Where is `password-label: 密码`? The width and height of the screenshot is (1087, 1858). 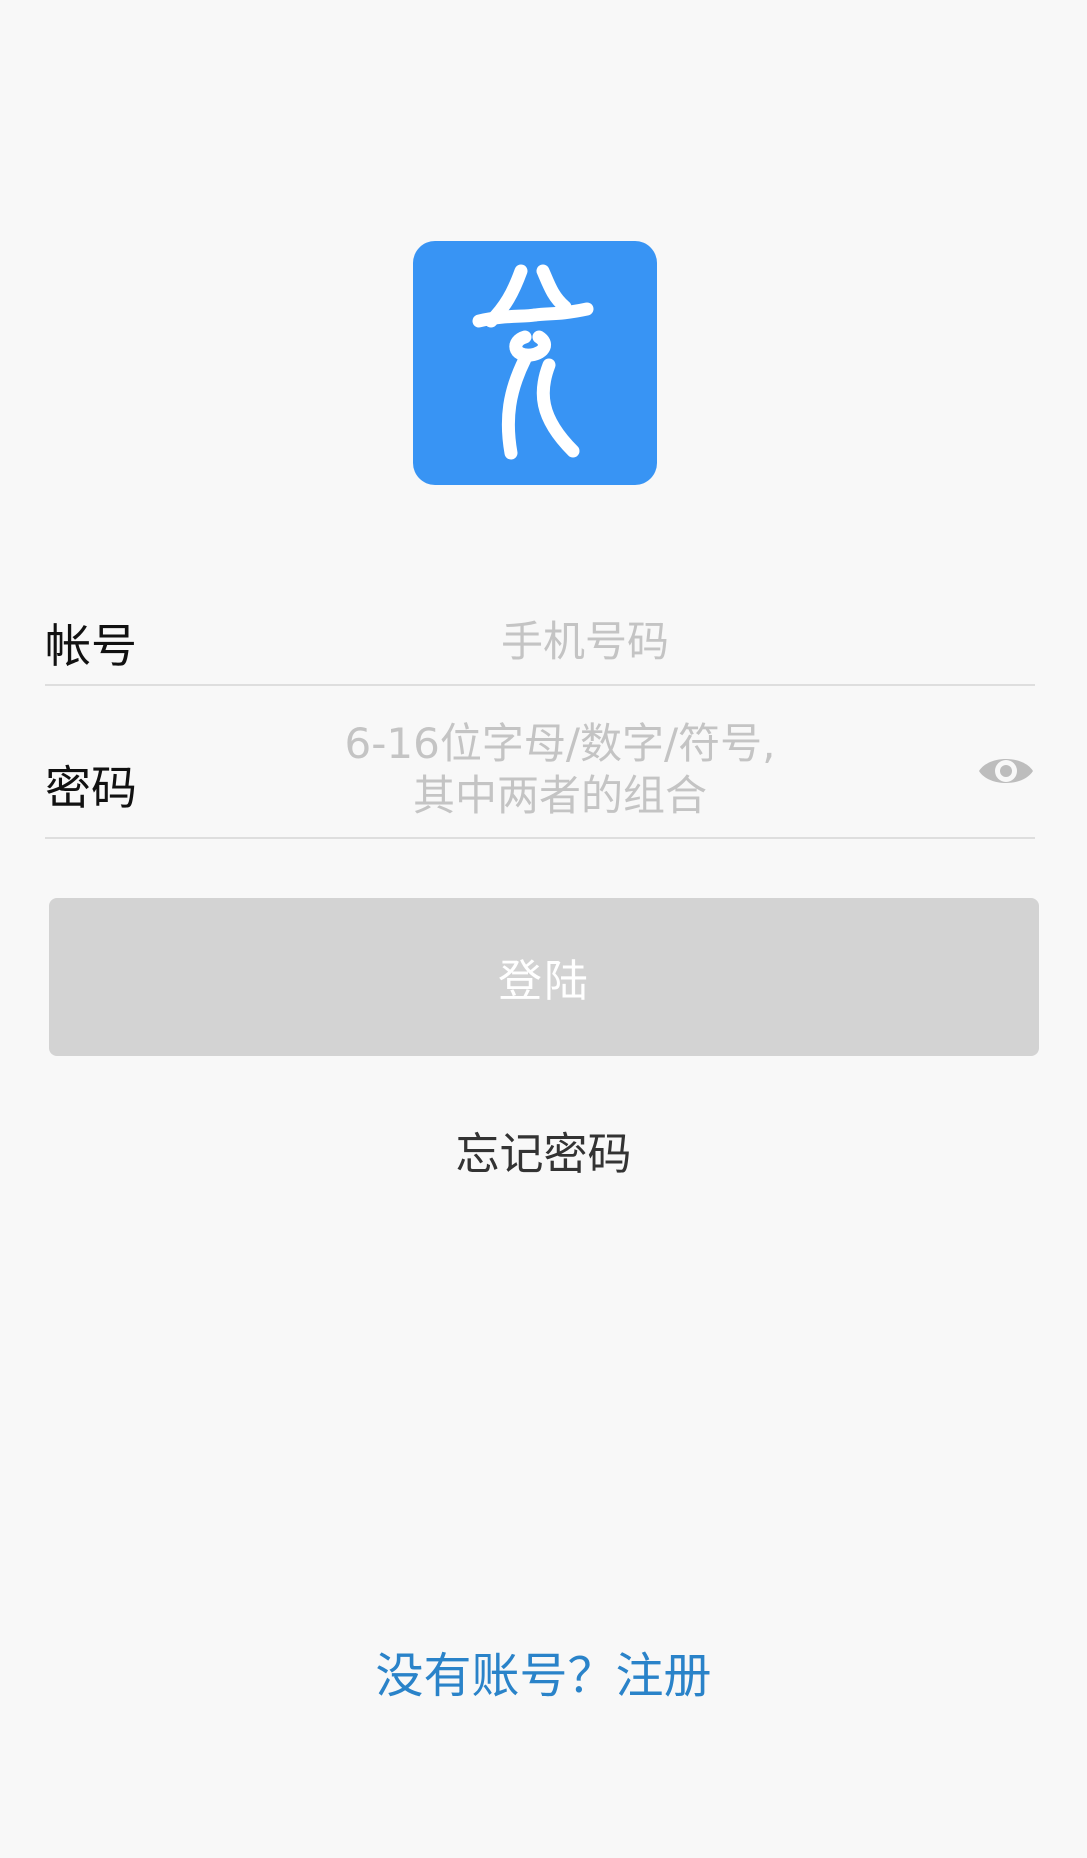 password-label: 密码 is located at coordinates (91, 788).